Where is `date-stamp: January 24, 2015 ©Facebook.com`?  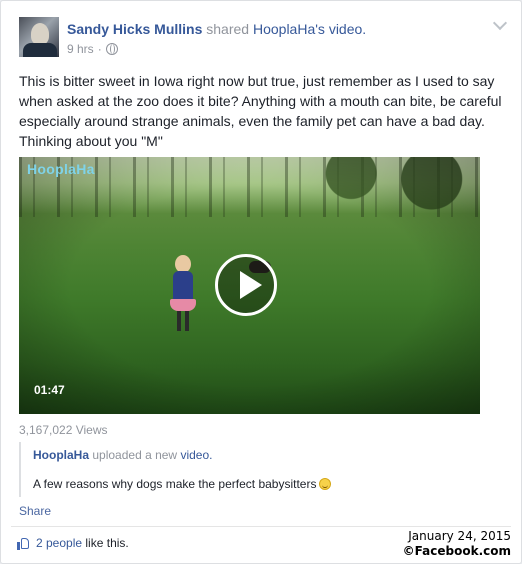
date-stamp: January 24, 2015 ©Facebook.com is located at coordinates (457, 544).